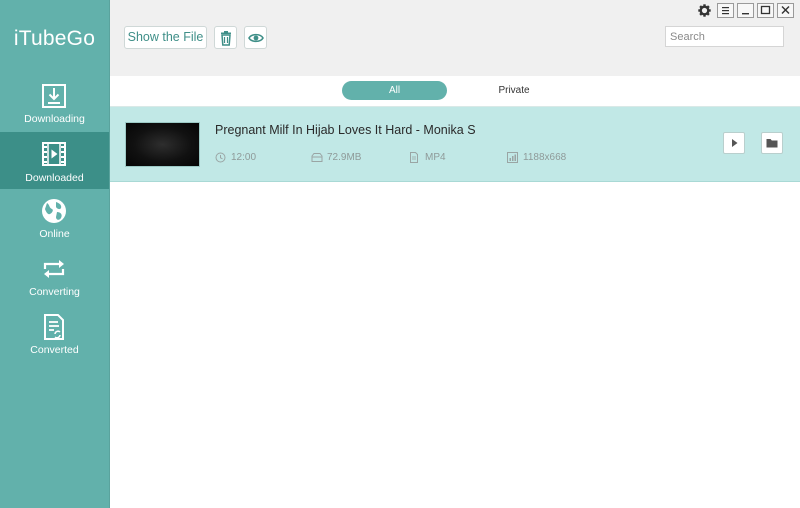 The image size is (800, 508). I want to click on sidebar-item-online: Online, so click(54, 221).